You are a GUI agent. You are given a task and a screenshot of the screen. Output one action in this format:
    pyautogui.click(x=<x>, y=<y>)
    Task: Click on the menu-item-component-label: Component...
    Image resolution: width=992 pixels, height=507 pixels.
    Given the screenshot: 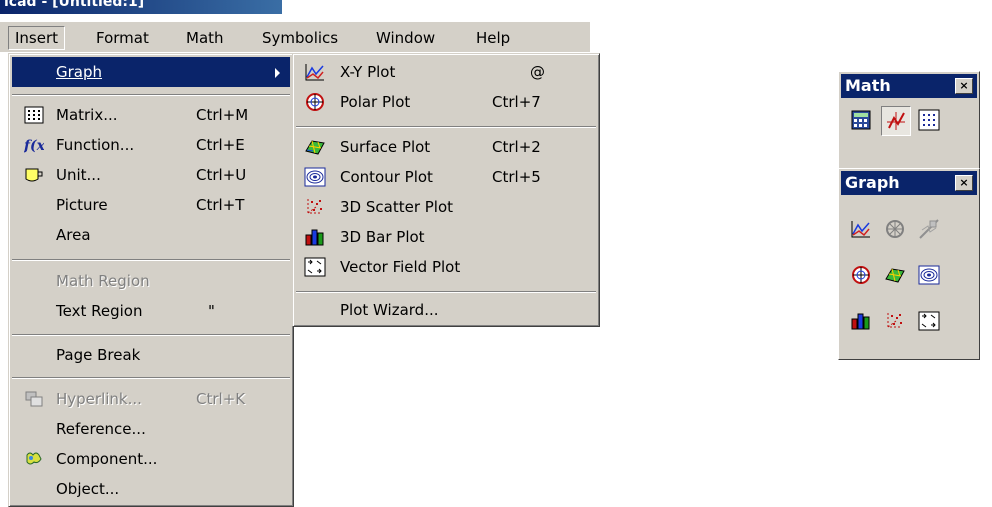 What is the action you would take?
    pyautogui.click(x=107, y=459)
    